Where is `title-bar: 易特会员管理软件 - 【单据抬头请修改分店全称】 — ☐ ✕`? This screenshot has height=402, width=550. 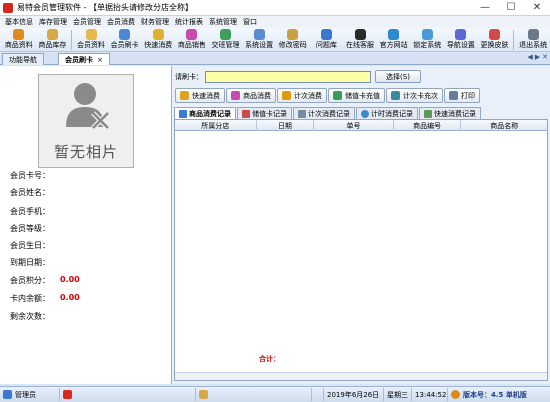 title-bar: 易特会员管理软件 - 【单据抬头请修改分店全称】 — ☐ ✕ is located at coordinates (275, 8).